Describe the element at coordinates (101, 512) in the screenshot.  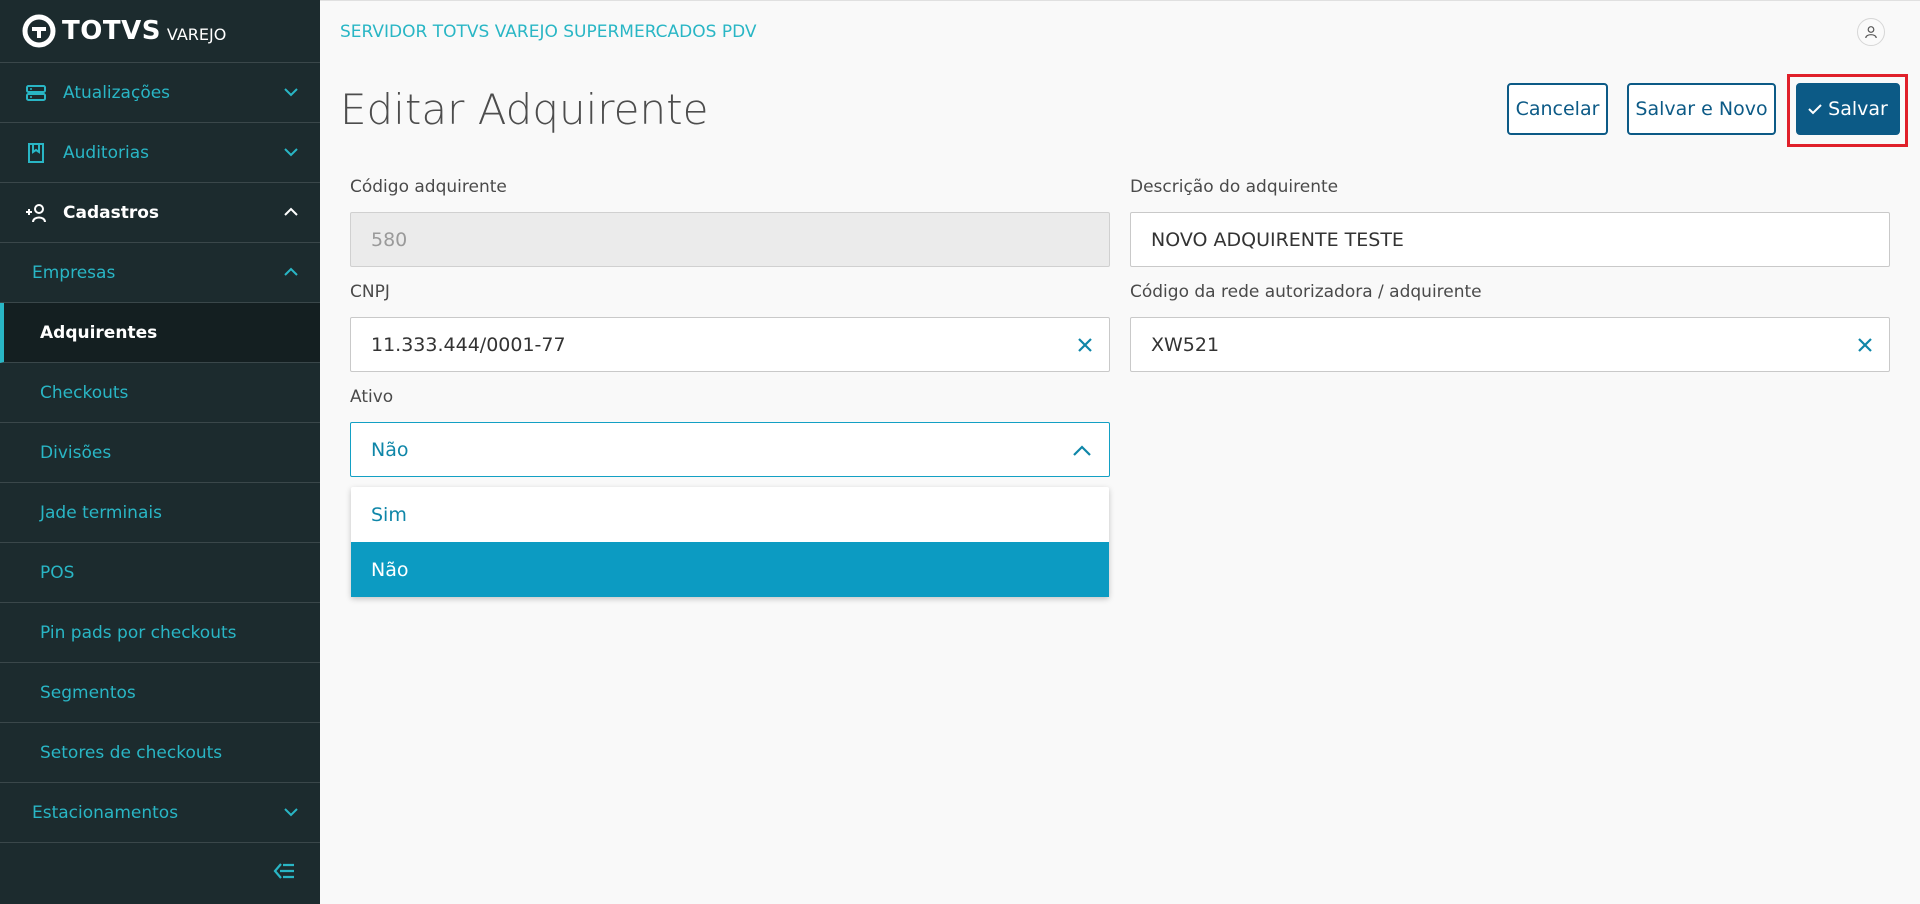
I see `sidebar-item-label: Jade terminais` at that location.